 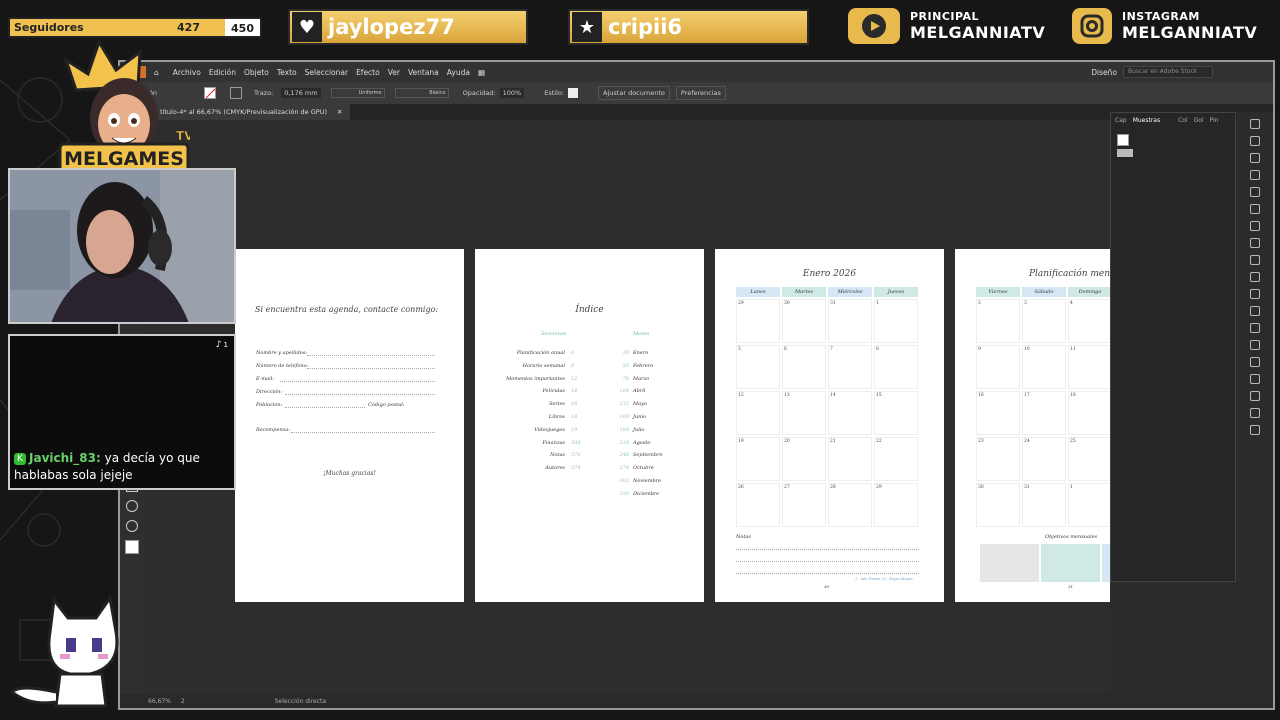 What do you see at coordinates (132, 547) in the screenshot?
I see `fill-stroke-icon` at bounding box center [132, 547].